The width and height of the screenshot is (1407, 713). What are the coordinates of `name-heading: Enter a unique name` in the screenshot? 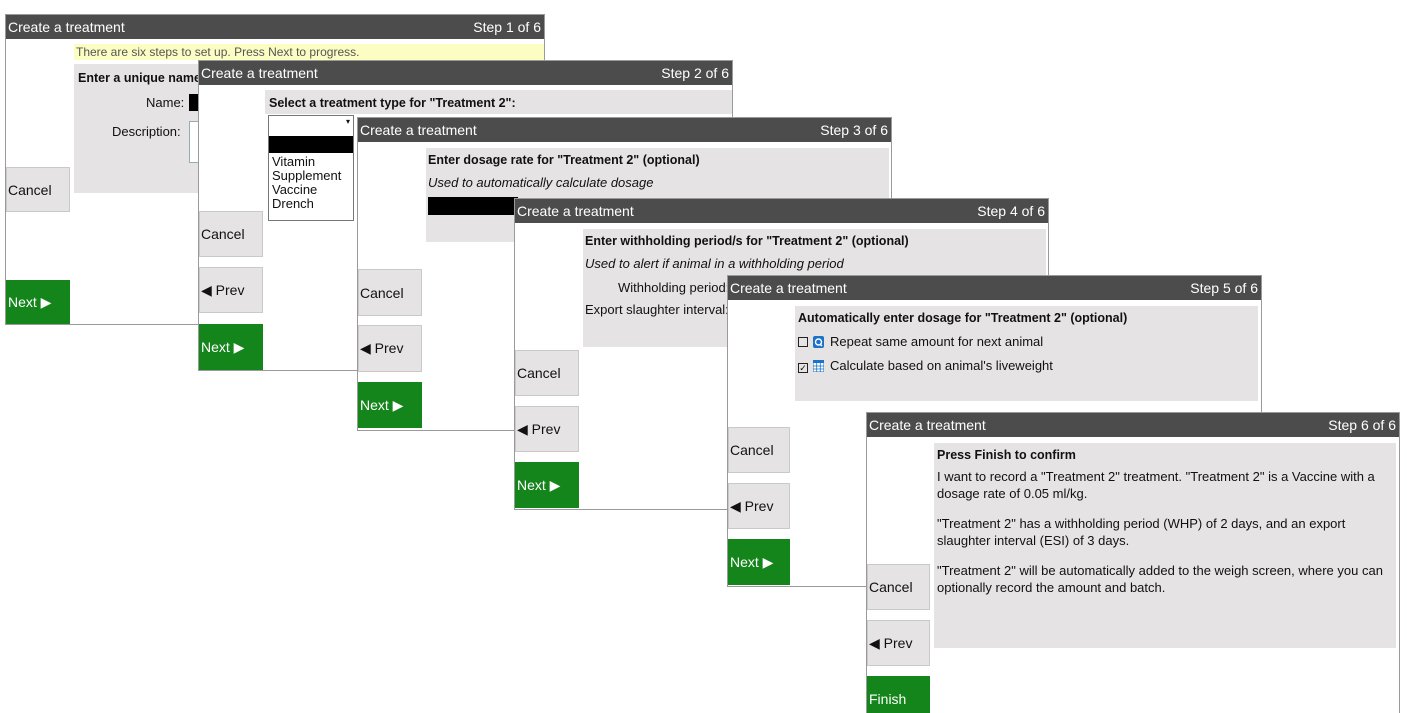 It's located at (139, 78).